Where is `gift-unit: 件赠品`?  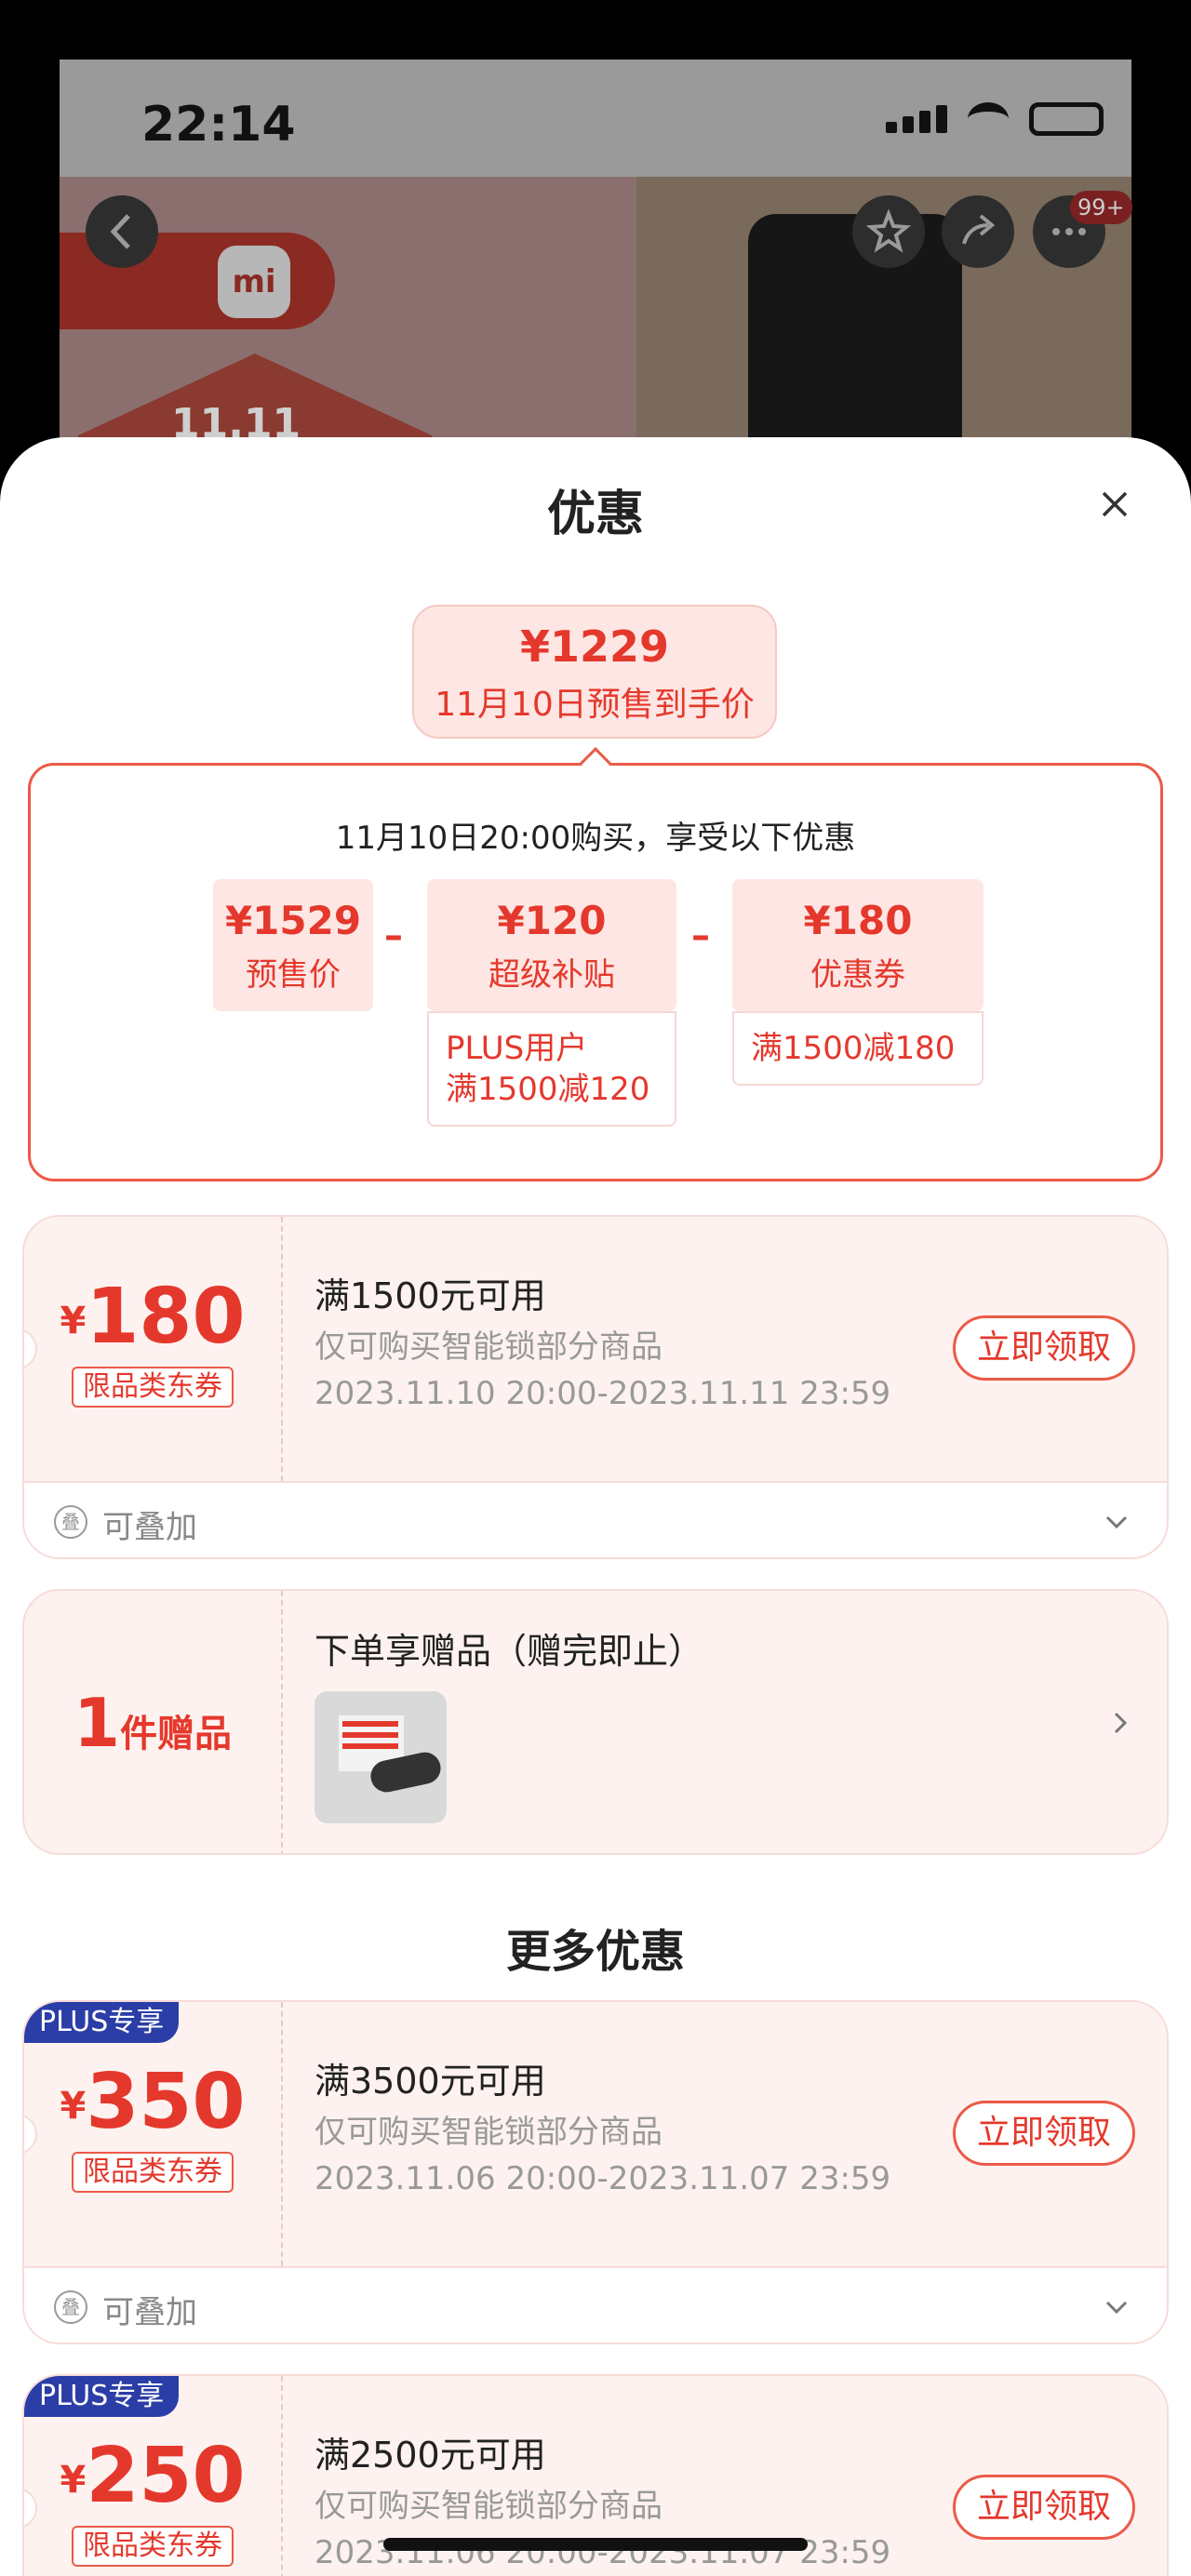 gift-unit: 件赠品 is located at coordinates (176, 1734).